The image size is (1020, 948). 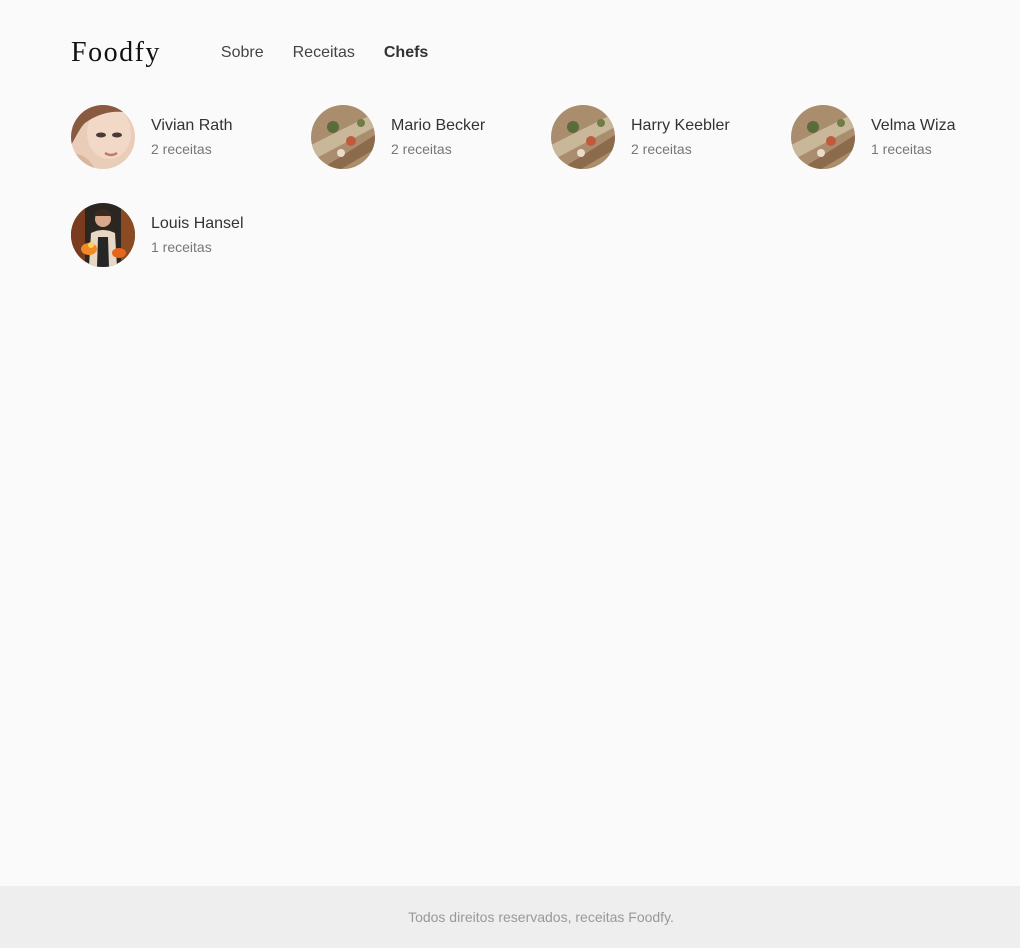 What do you see at coordinates (913, 125) in the screenshot?
I see `chef-name: Velma Wiza` at bounding box center [913, 125].